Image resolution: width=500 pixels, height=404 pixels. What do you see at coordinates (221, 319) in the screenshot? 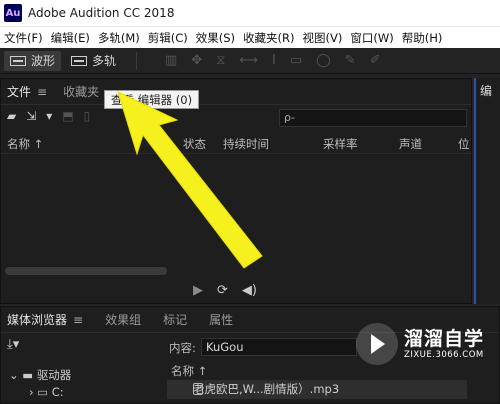
I see `tab-properties: 属性` at bounding box center [221, 319].